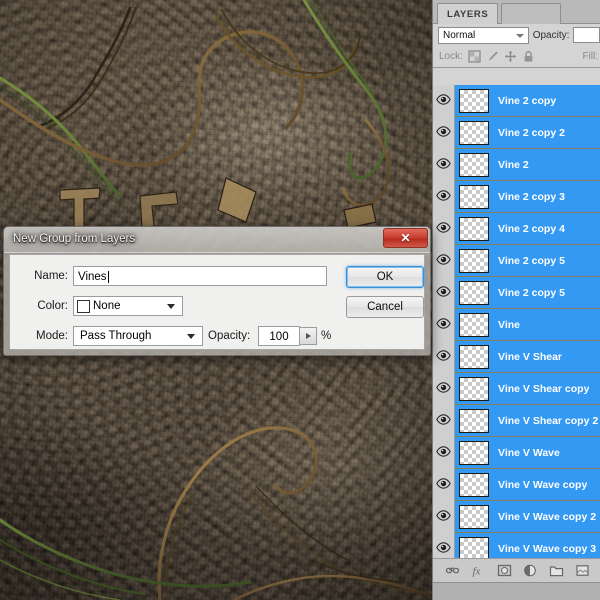 The width and height of the screenshot is (600, 600). I want to click on dialog-opacity-input: 100, so click(279, 336).